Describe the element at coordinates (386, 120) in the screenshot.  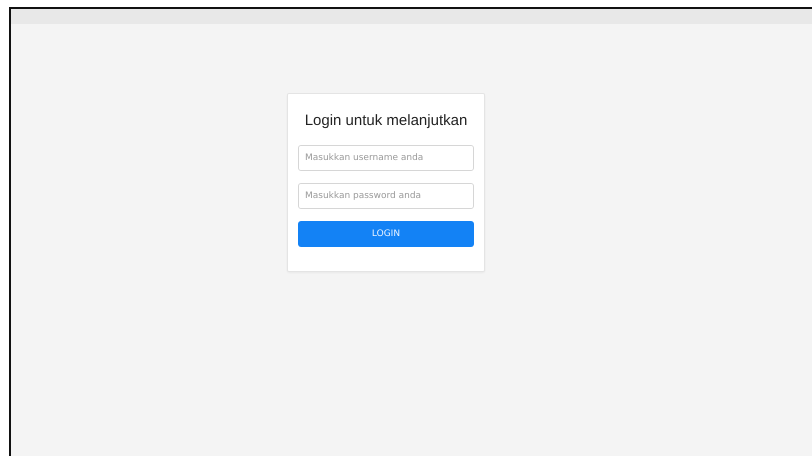
I see `login-title: Login untuk melanjutkan` at that location.